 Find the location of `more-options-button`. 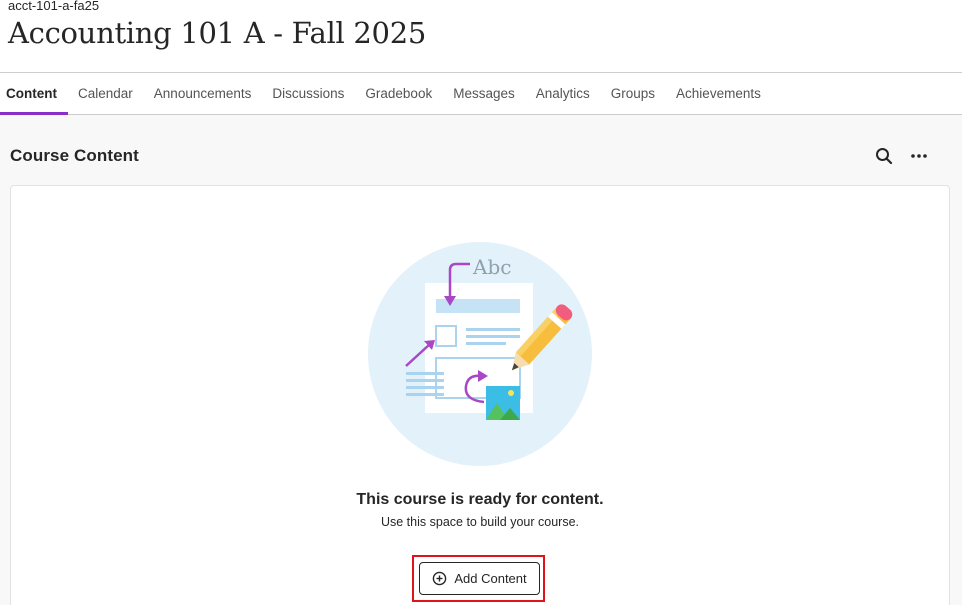

more-options-button is located at coordinates (919, 156).